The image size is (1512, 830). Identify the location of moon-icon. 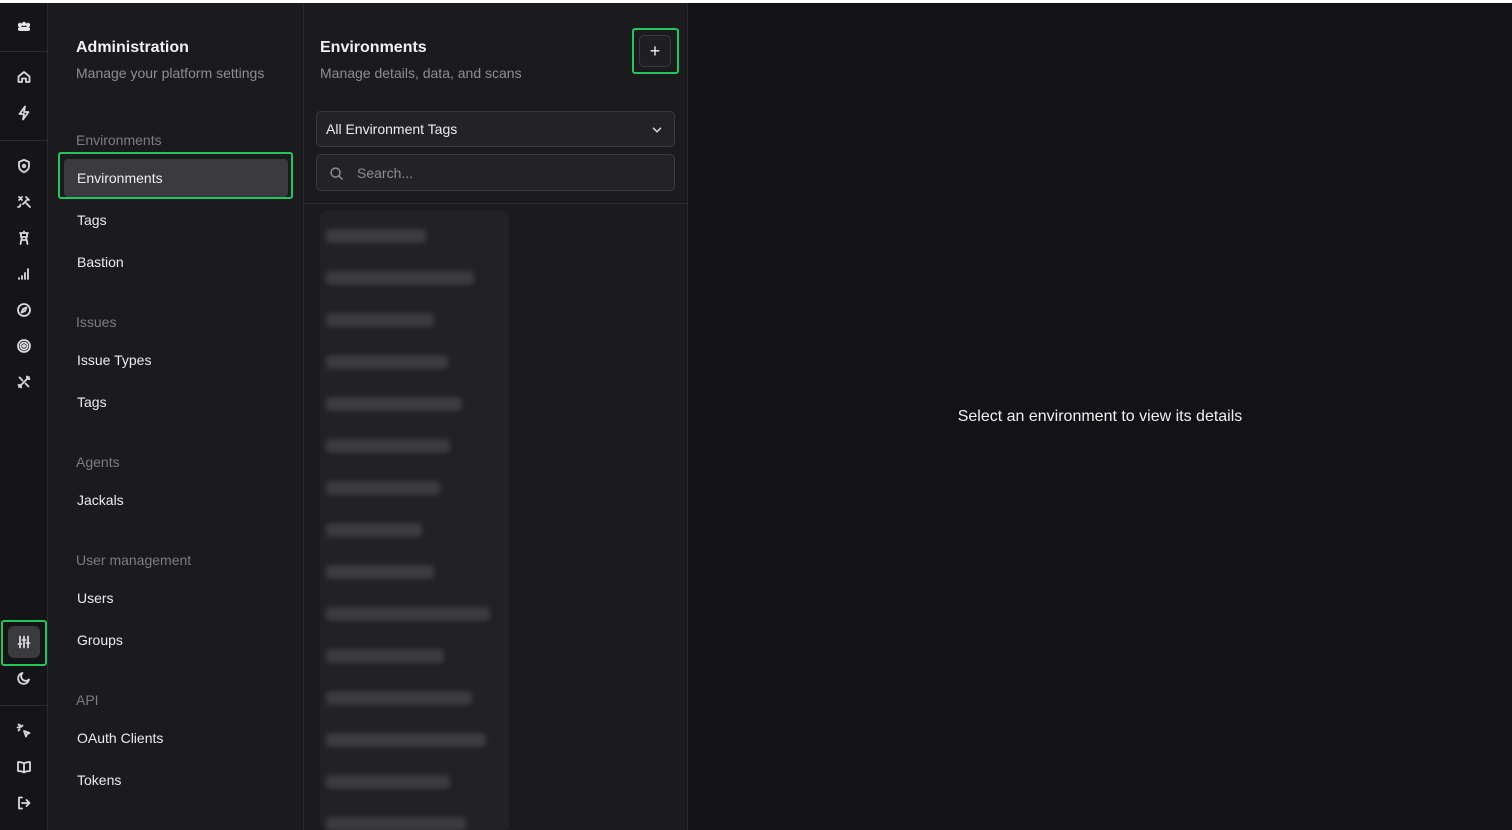
(24, 678).